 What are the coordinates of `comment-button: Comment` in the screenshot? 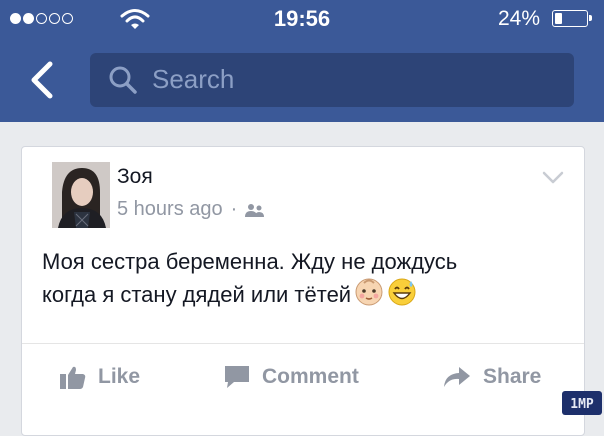 It's located at (291, 377).